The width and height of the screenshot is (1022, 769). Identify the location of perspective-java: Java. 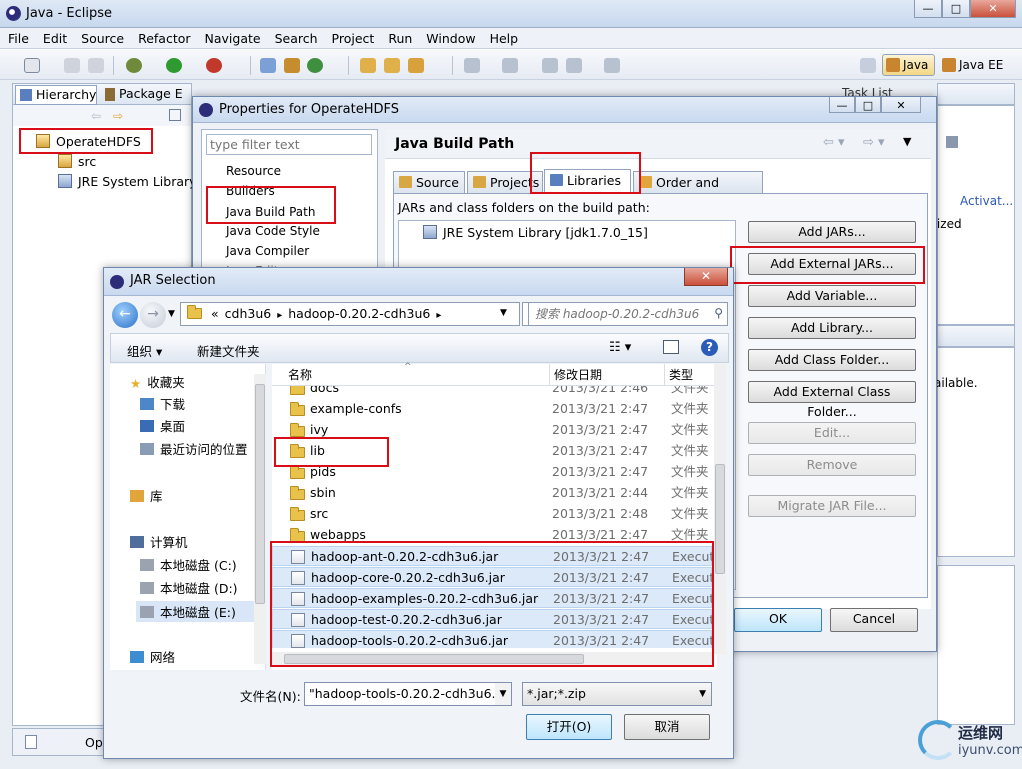
(908, 65).